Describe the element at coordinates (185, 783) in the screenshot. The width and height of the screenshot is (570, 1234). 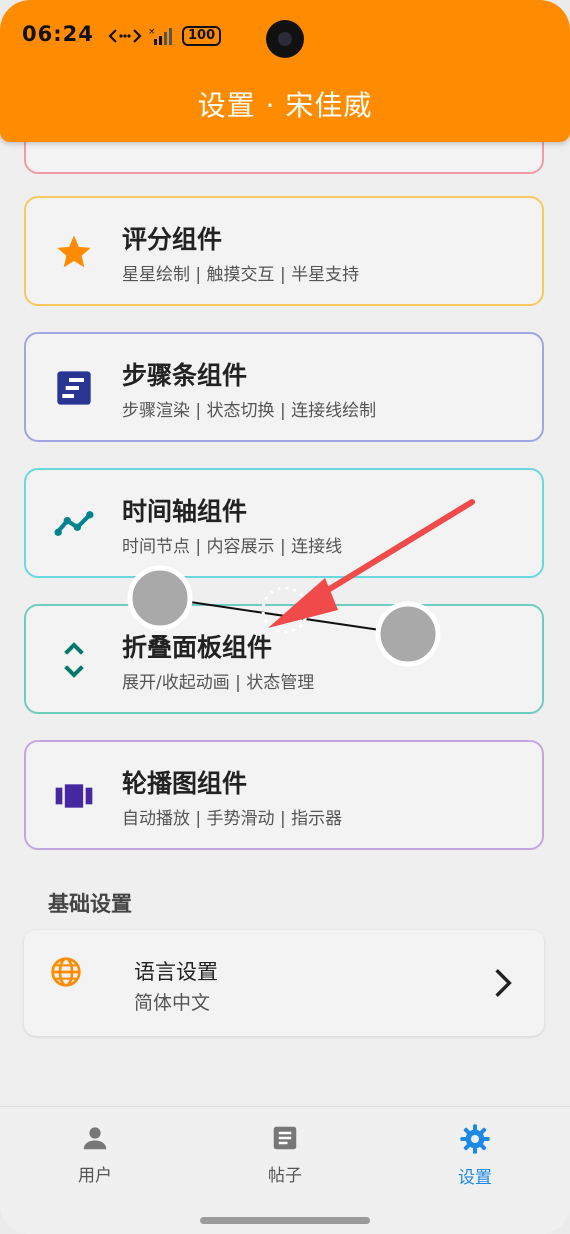
I see `card-title: 轮播图组件` at that location.